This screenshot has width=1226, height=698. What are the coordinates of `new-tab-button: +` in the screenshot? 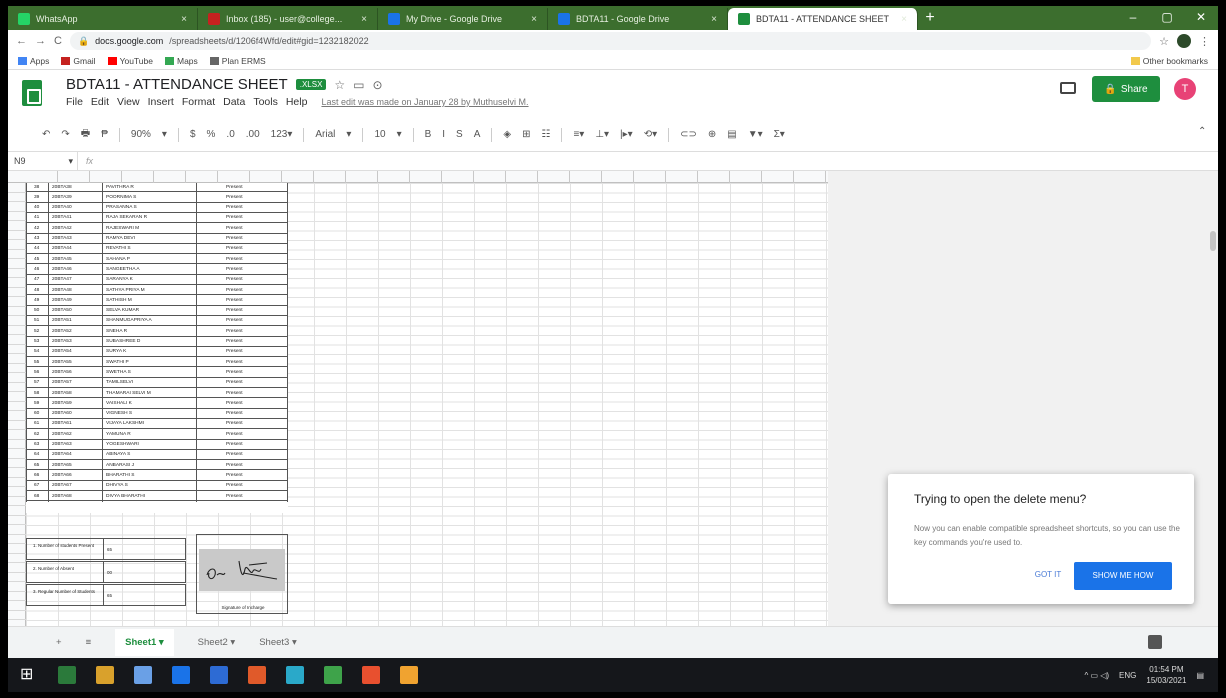 It's located at (930, 19).